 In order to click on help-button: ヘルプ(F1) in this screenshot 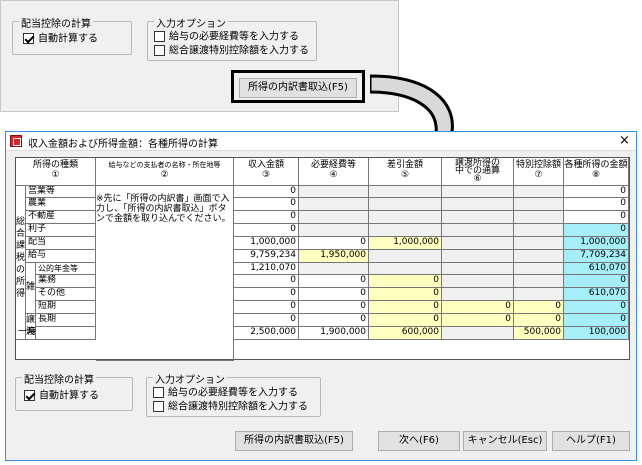, I will do `click(591, 441)`.